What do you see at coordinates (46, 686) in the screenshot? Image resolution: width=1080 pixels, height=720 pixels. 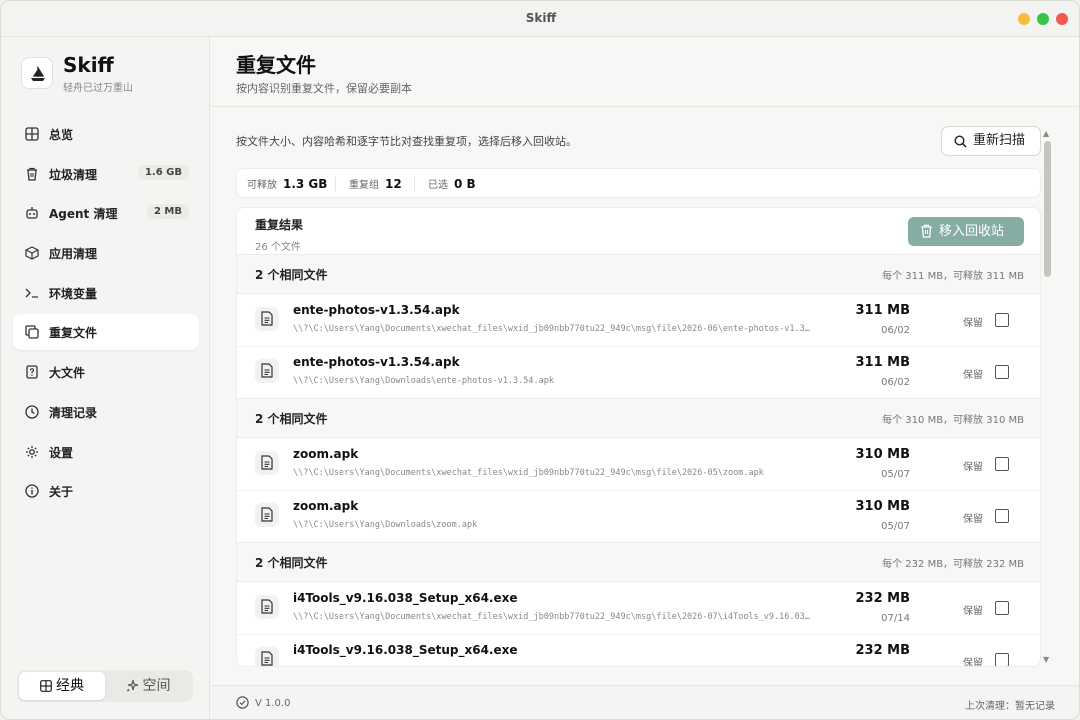 I see `grid-icon` at bounding box center [46, 686].